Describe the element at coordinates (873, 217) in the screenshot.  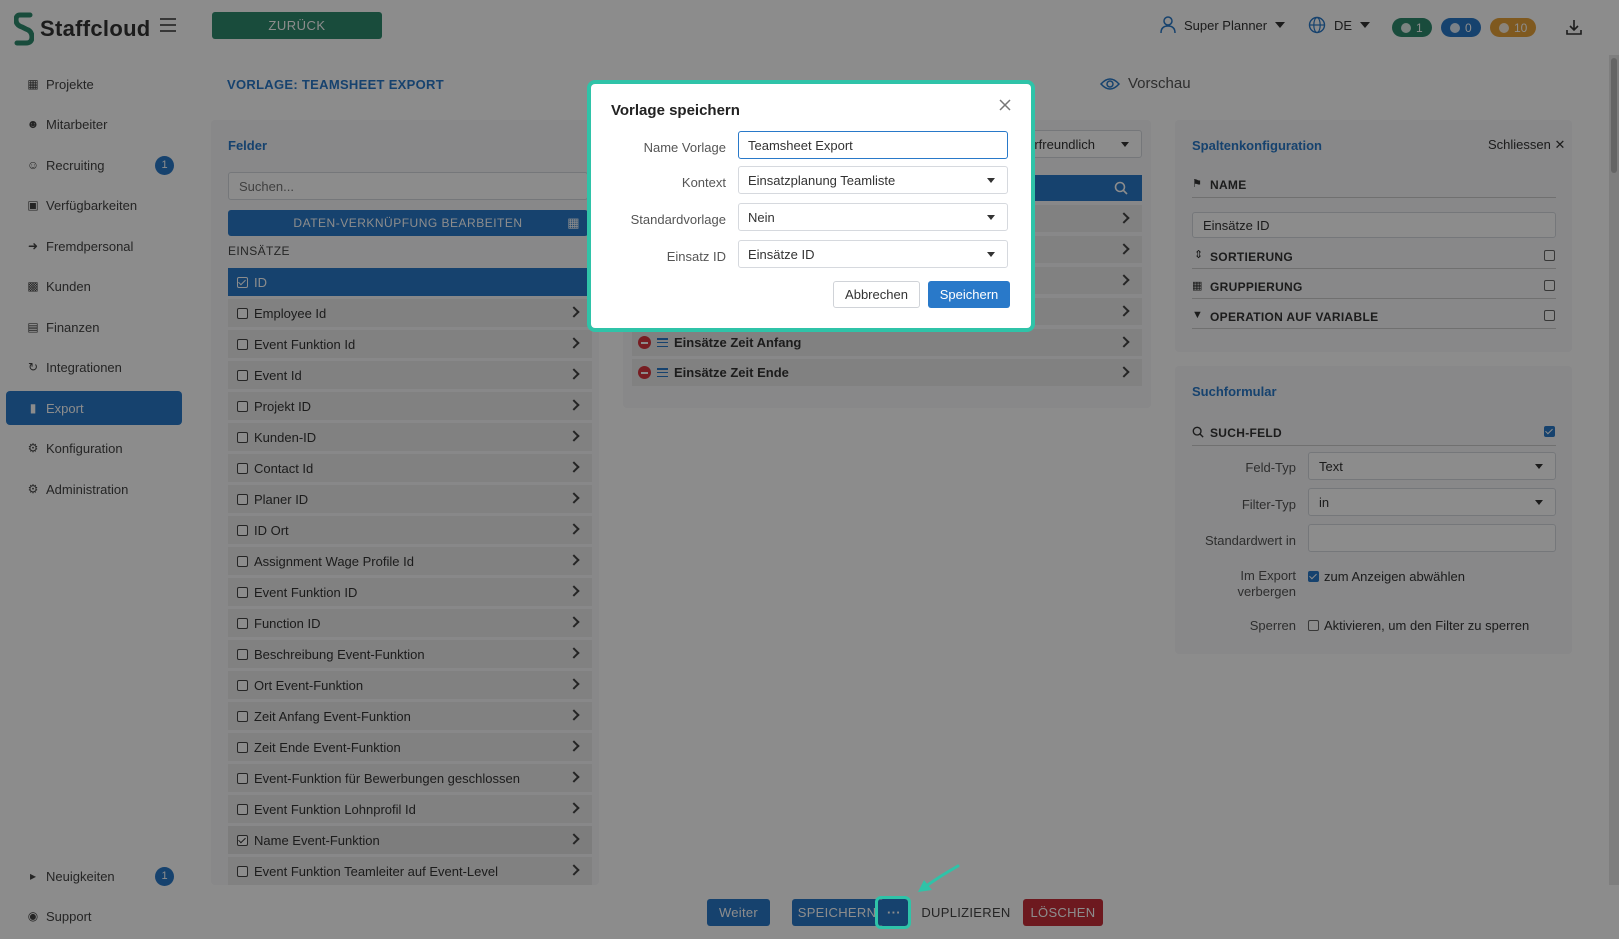
I see `default-template-select: Nein` at that location.